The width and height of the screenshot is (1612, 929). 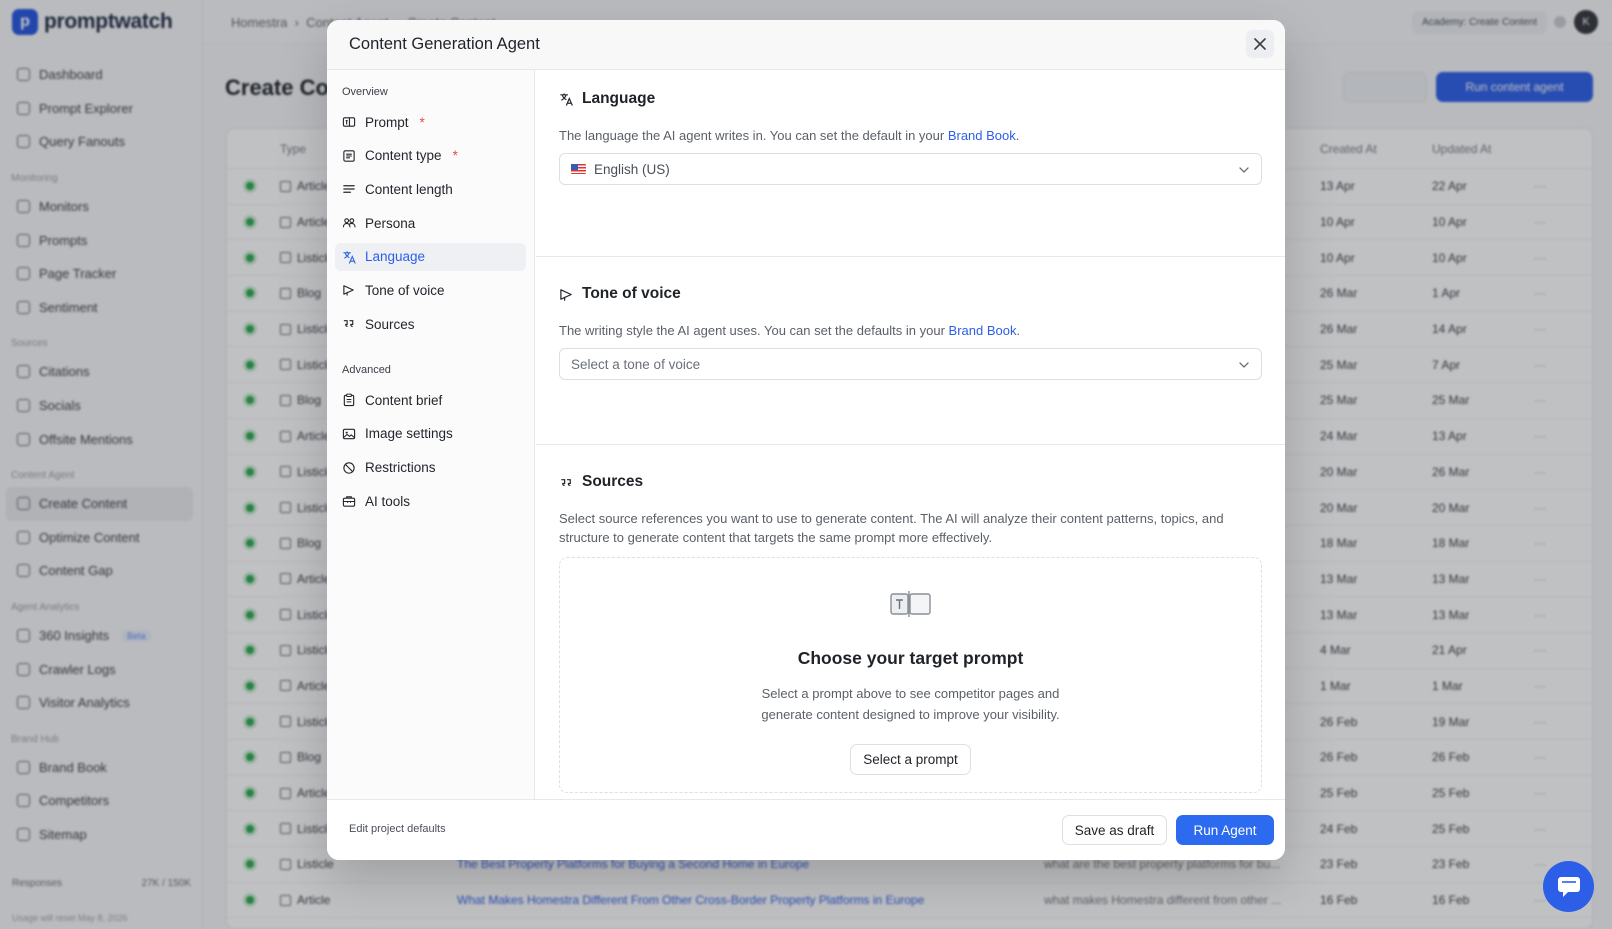 I want to click on nav-item-content-length: Content length, so click(x=430, y=189).